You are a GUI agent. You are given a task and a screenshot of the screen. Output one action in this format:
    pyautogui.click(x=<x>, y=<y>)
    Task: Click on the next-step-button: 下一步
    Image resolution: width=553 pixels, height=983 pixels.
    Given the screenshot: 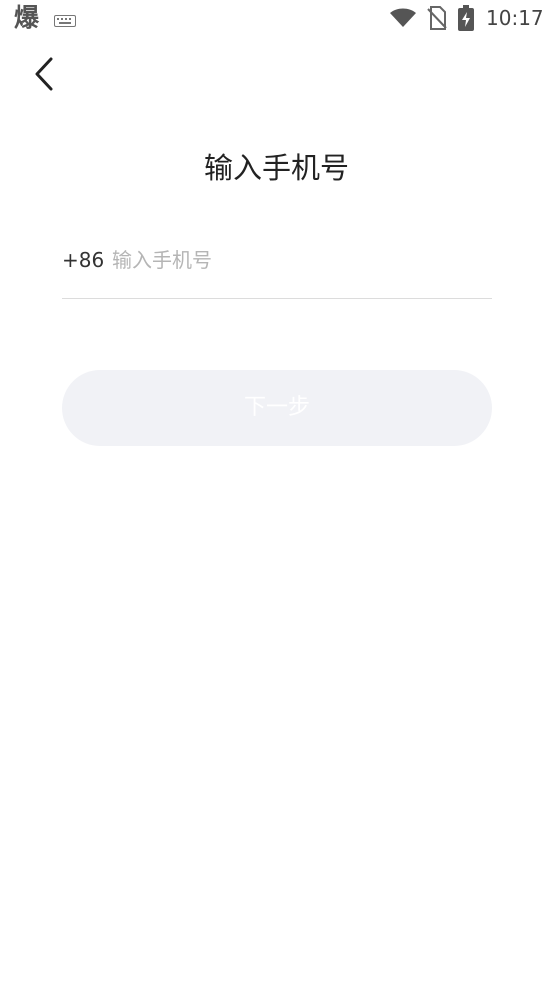 What is the action you would take?
    pyautogui.click(x=277, y=408)
    